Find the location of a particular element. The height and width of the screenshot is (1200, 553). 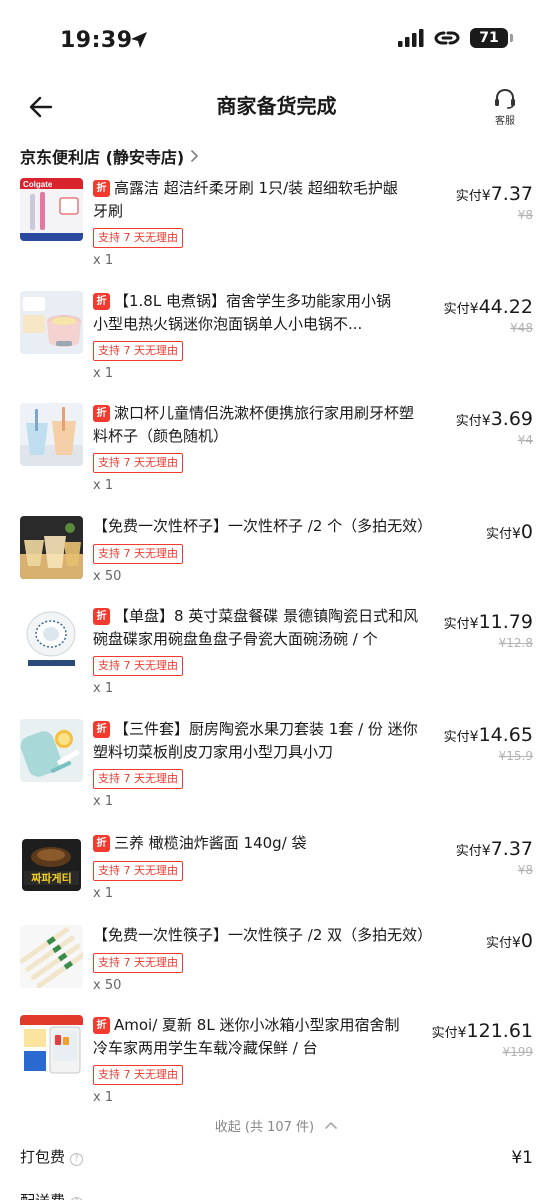

product-title-line2: 碗盘碟家用碗盘鱼盘子骨瓷大面碗汤碗 / 个 is located at coordinates (235, 639).